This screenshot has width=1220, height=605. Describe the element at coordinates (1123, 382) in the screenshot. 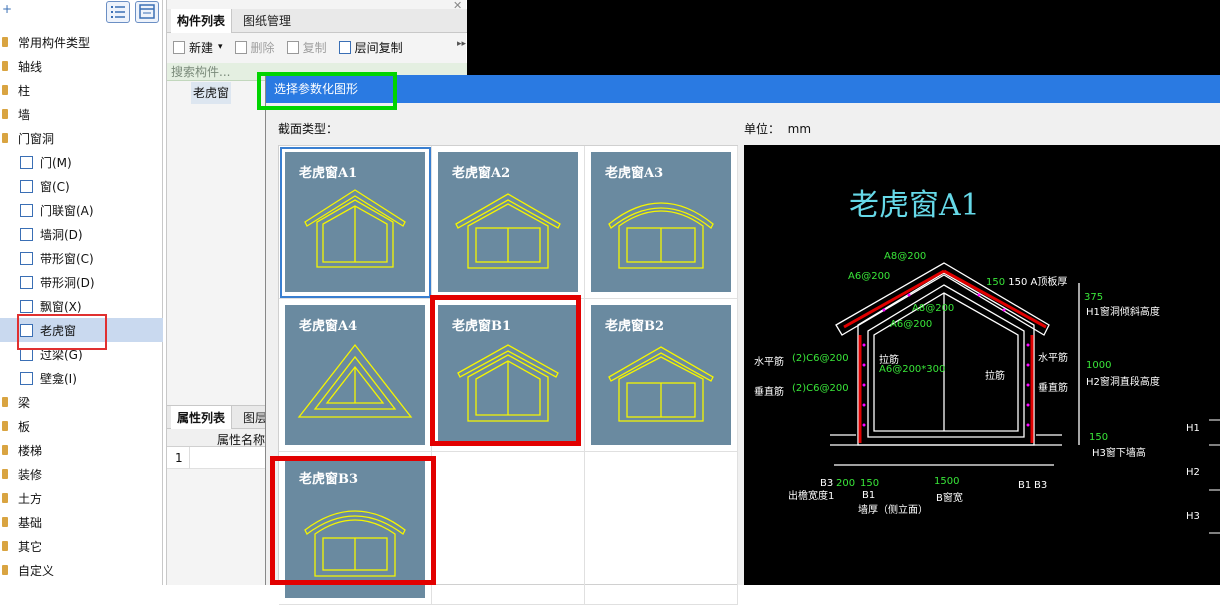

I see `dimension-label: H2窗洞直段高度` at that location.